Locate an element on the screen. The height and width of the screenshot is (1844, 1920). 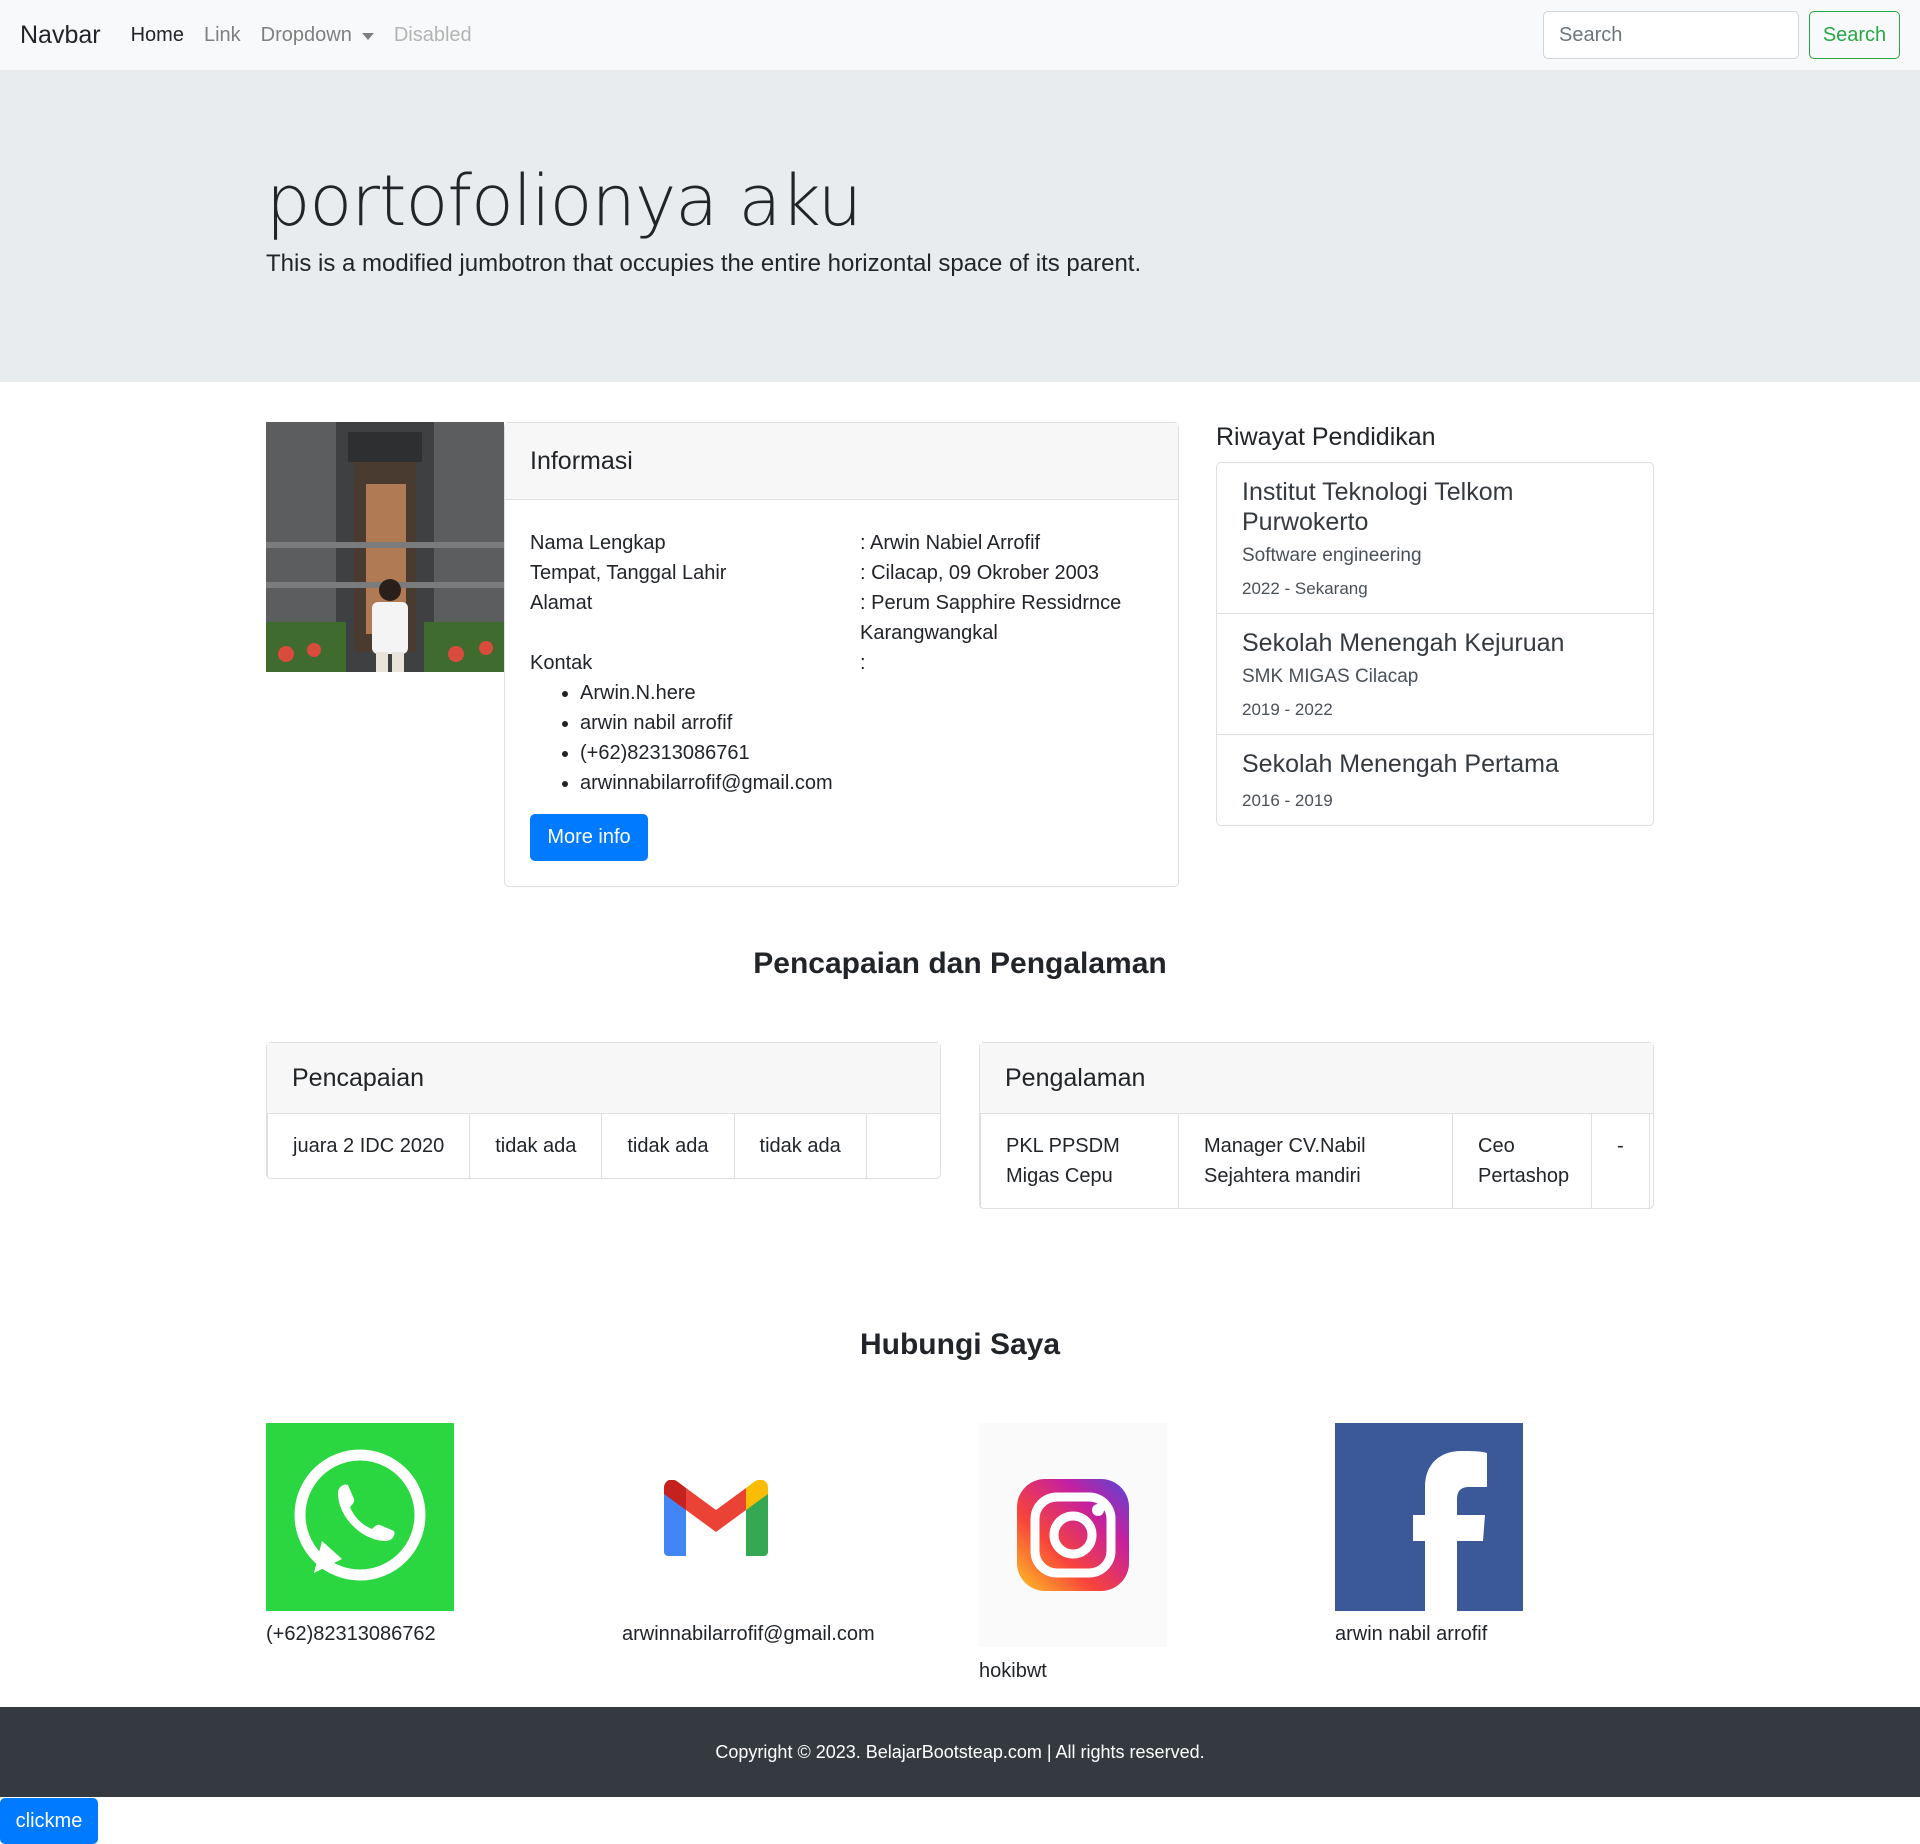
education-school: SMK MIGAS Cilacap is located at coordinates (1330, 676).